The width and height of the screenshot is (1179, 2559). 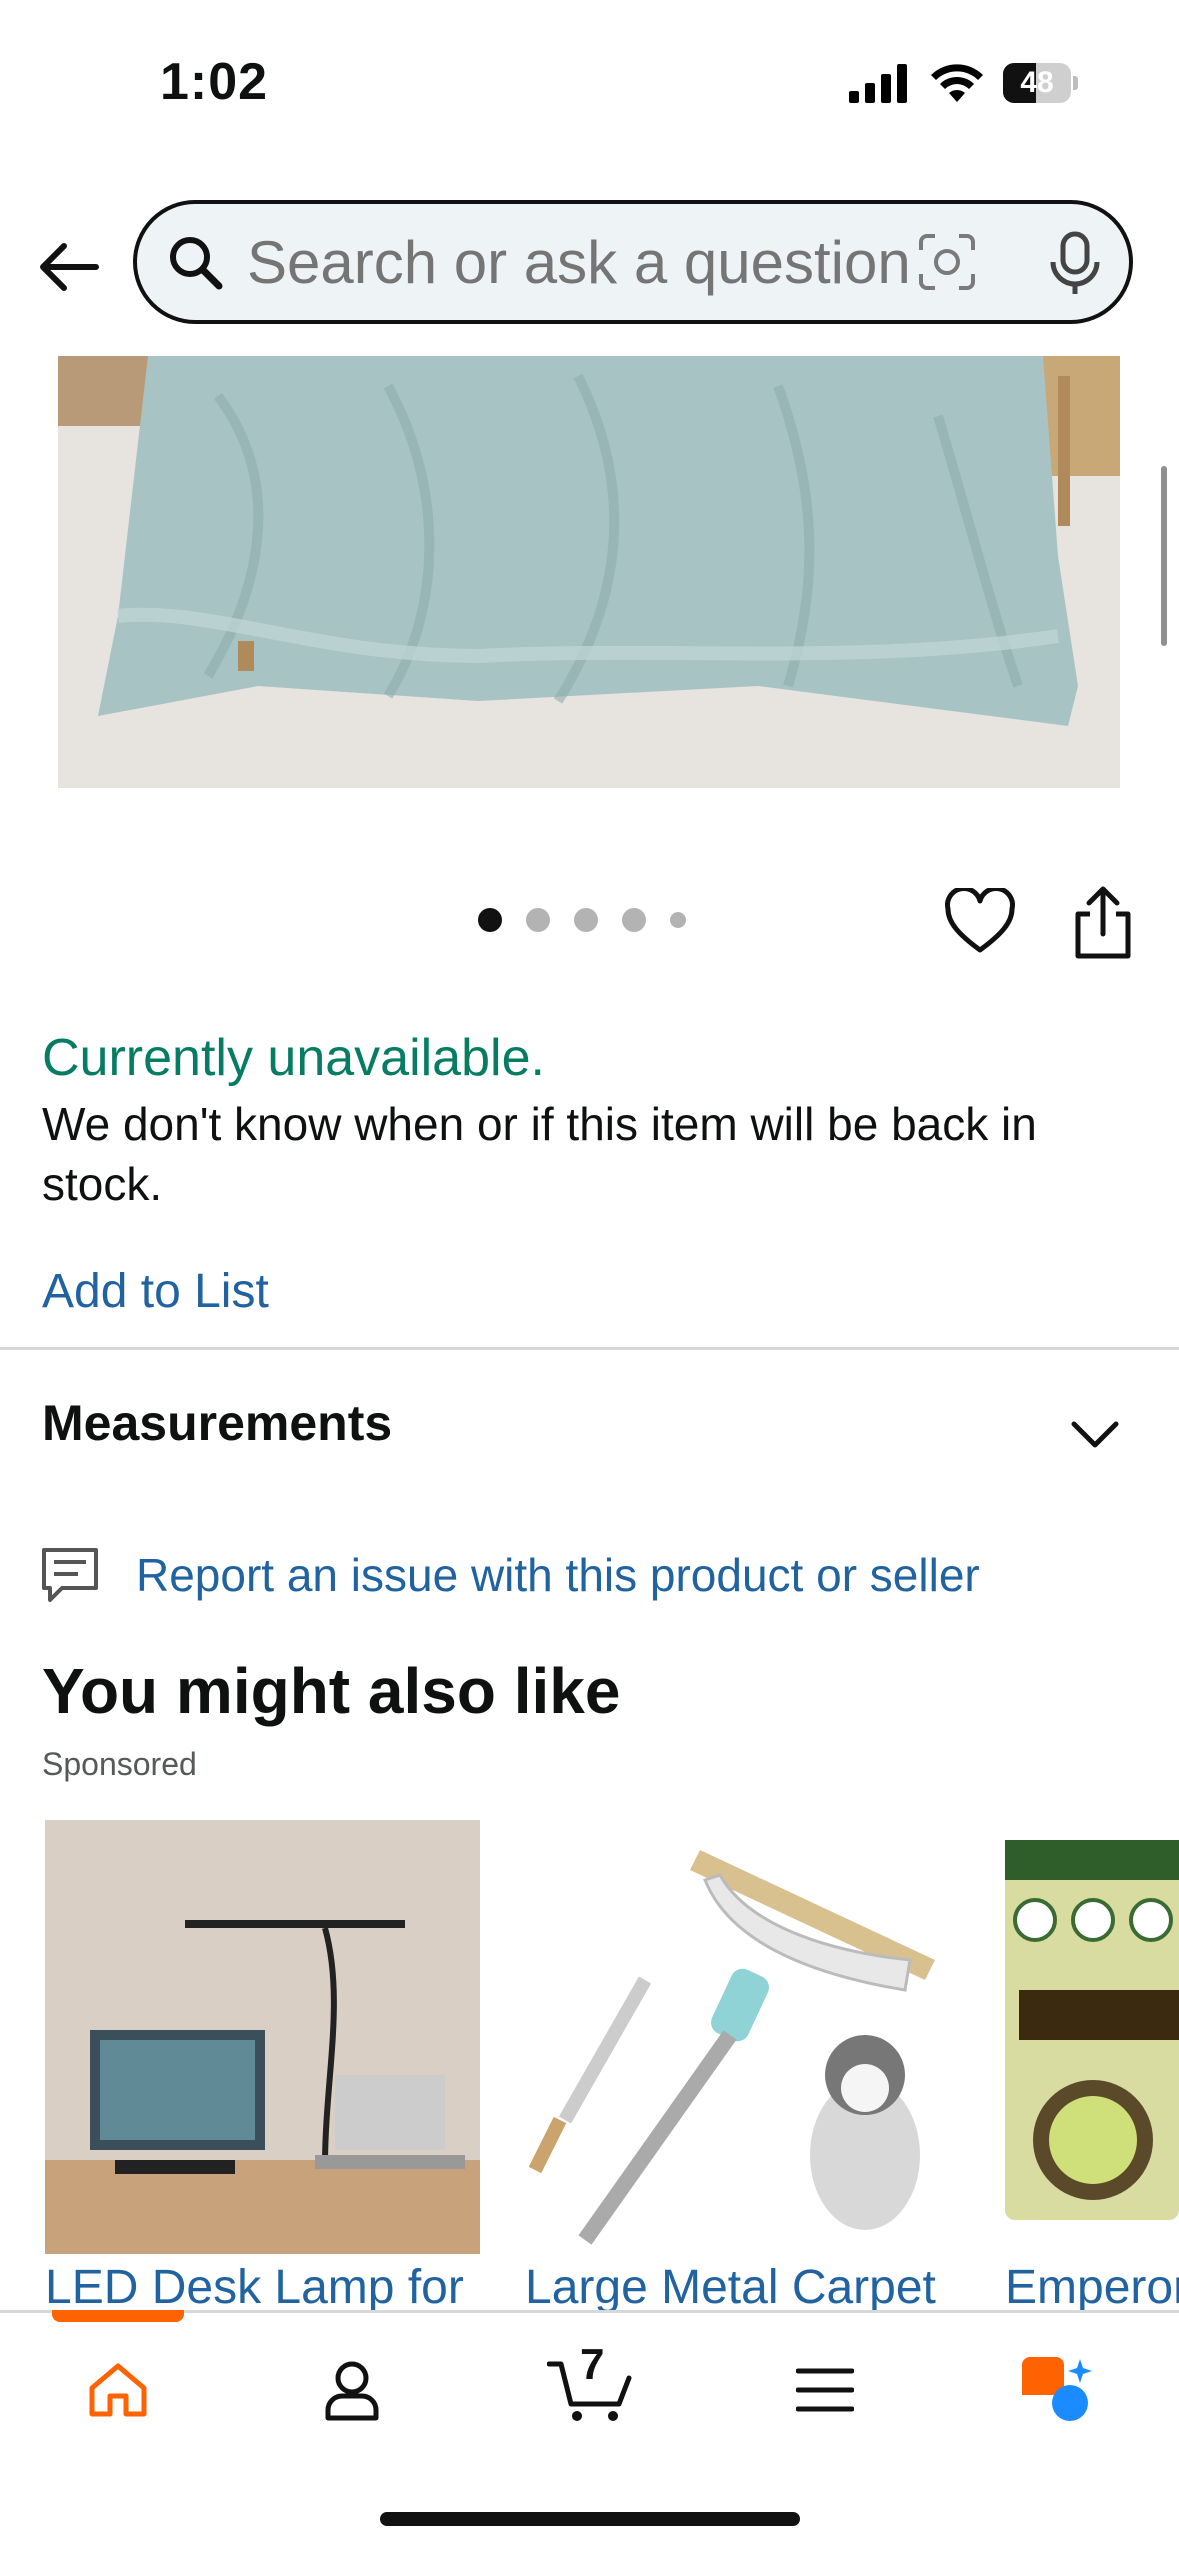 What do you see at coordinates (1037, 82) in the screenshot?
I see `battery-percent: 48` at bounding box center [1037, 82].